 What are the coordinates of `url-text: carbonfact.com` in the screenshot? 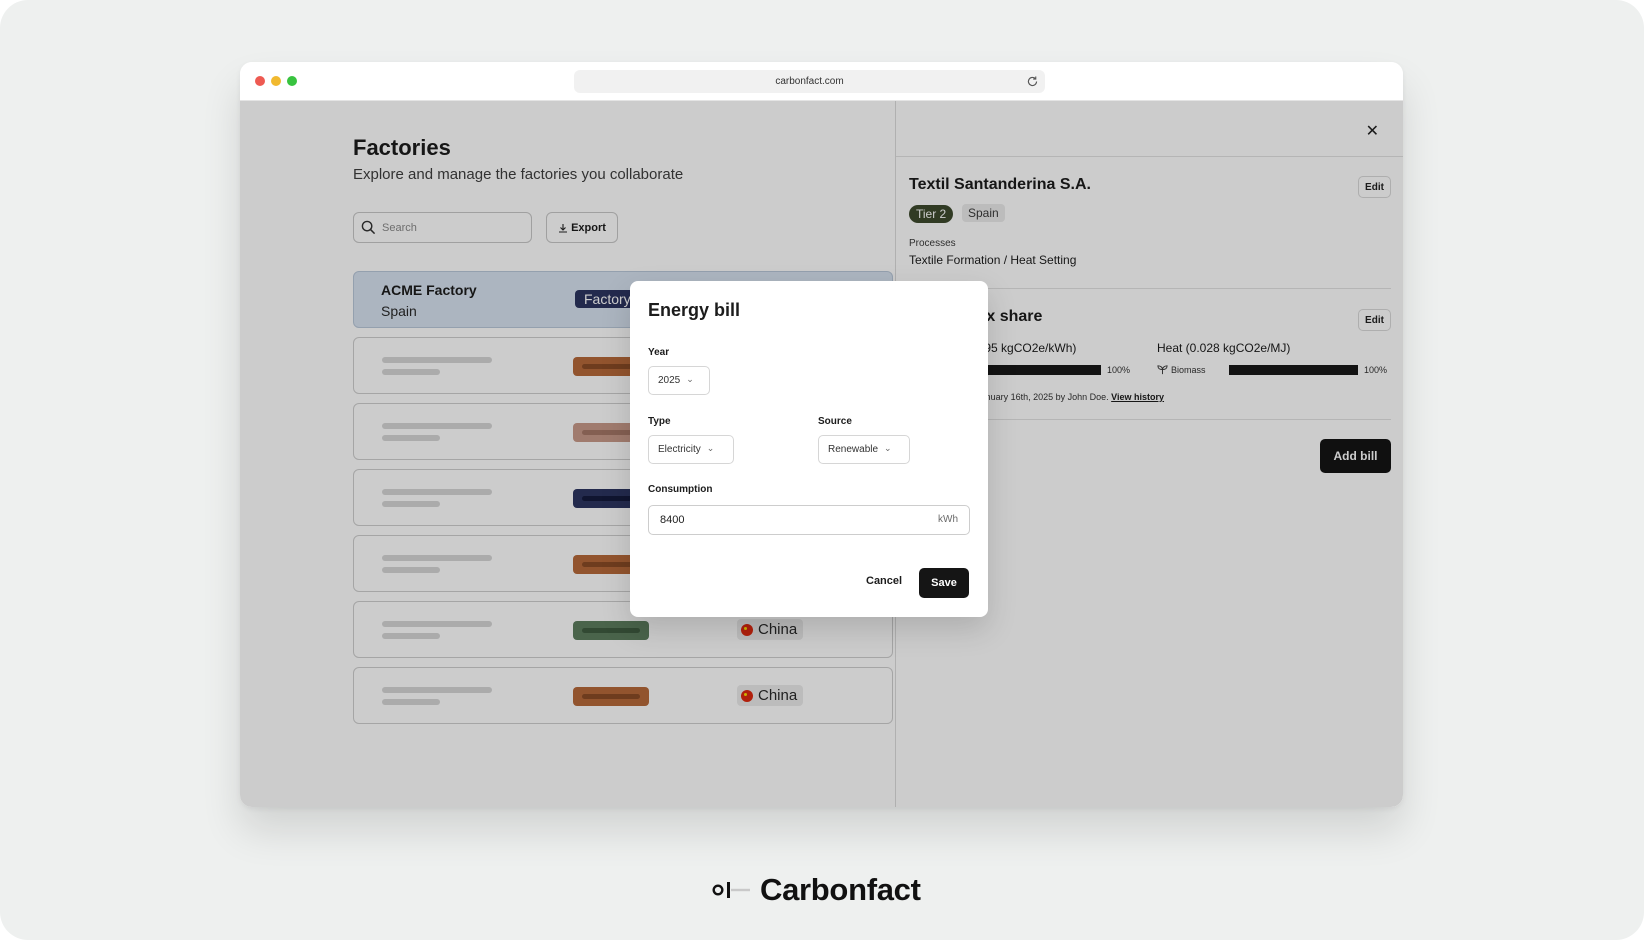 It's located at (809, 81).